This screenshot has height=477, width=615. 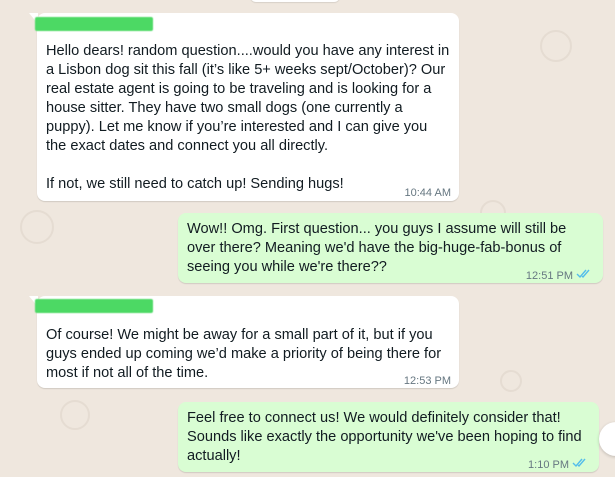 I want to click on message-timestamp: 12:53 PM, so click(x=427, y=381).